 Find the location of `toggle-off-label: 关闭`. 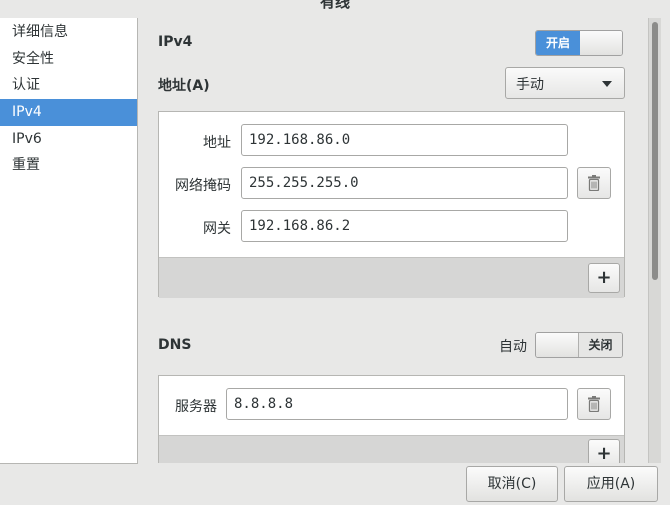

toggle-off-label: 关闭 is located at coordinates (600, 345).